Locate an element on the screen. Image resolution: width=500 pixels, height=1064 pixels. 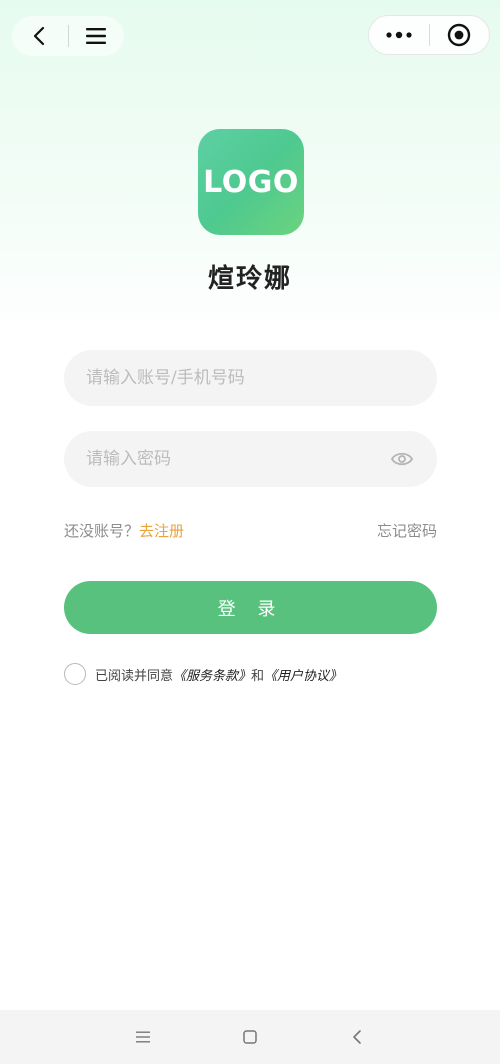
account-field is located at coordinates (250, 378).